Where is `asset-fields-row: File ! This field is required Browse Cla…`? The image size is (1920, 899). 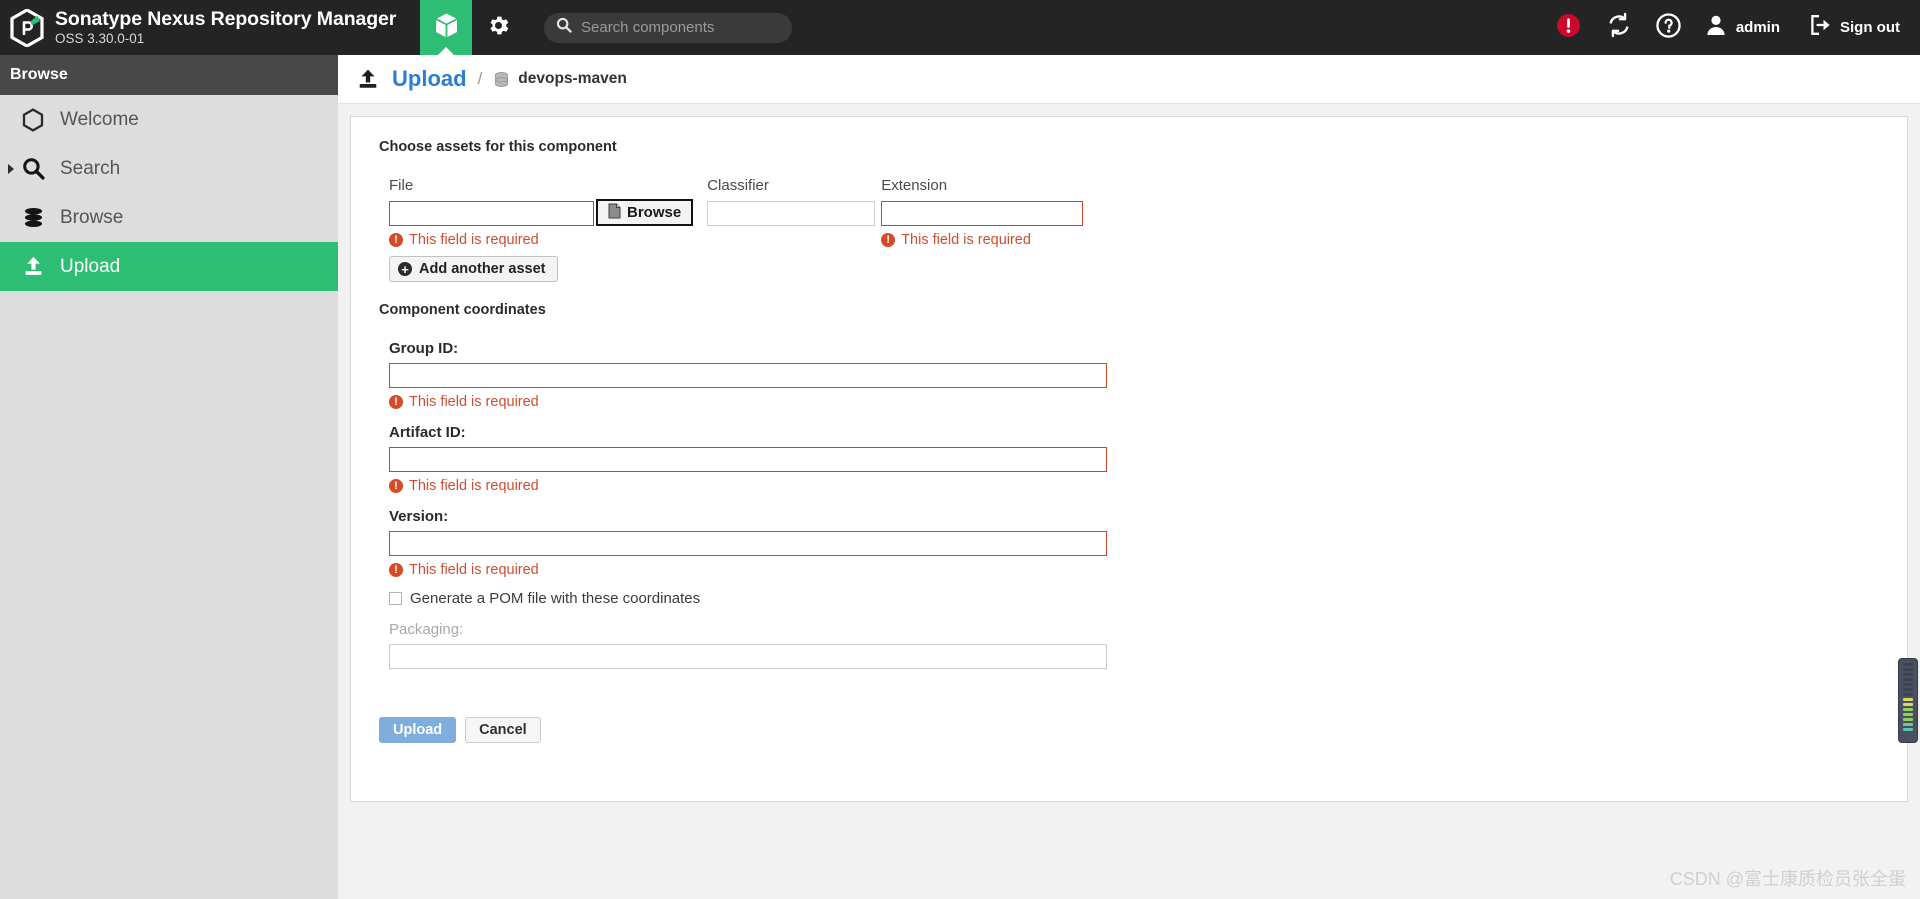 asset-fields-row: File ! This field is required Browse Cla… is located at coordinates (1128, 212).